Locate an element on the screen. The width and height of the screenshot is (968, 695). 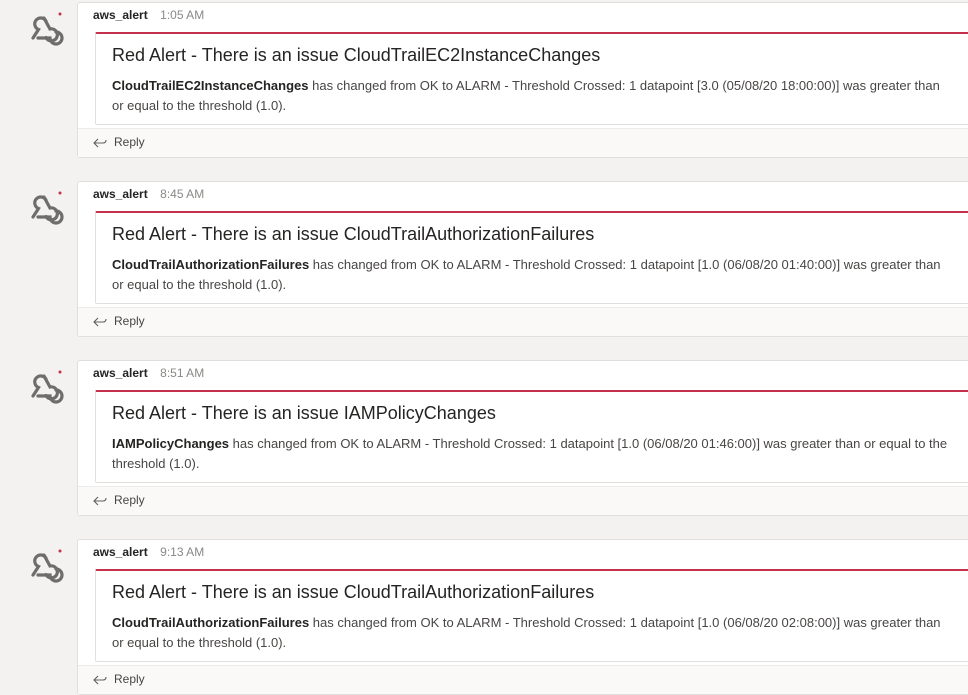
message-timestamp: 8:45 AM is located at coordinates (182, 194).